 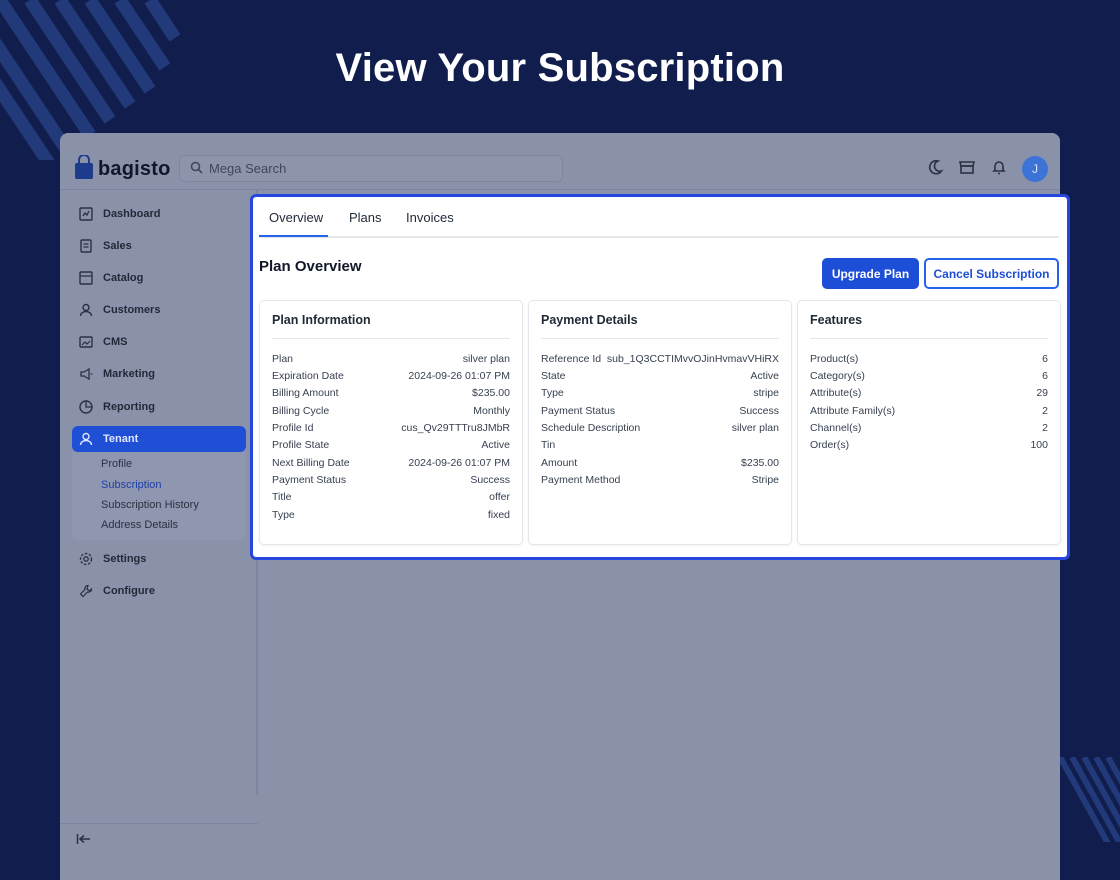 What do you see at coordinates (495, 445) in the screenshot?
I see `row-value: Active` at bounding box center [495, 445].